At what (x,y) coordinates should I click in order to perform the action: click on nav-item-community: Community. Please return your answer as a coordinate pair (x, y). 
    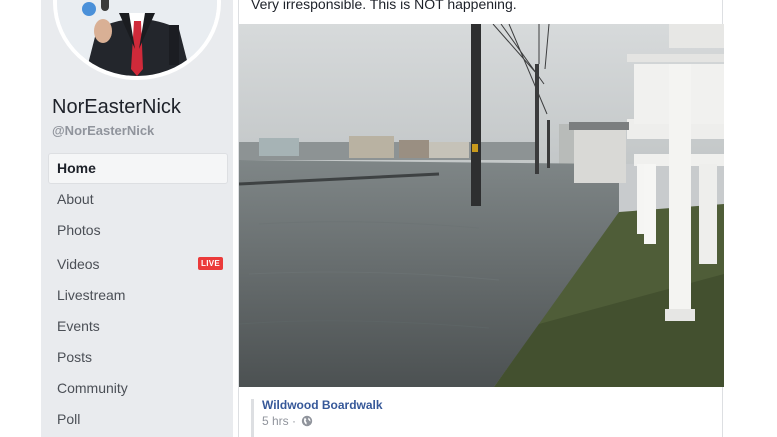
    Looking at the image, I should click on (138, 388).